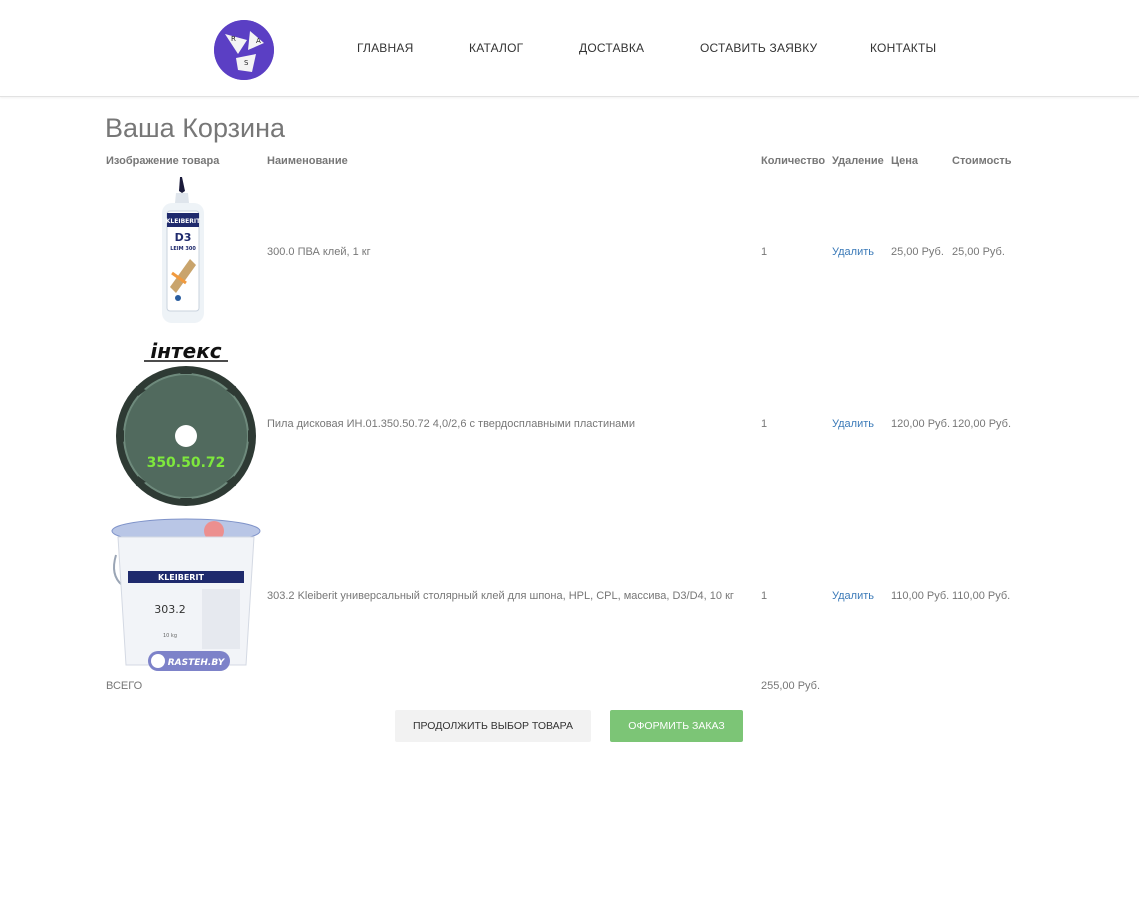 The height and width of the screenshot is (919, 1139). Describe the element at coordinates (170, 609) in the screenshot. I see `bucket-code-label: 303.2` at that location.